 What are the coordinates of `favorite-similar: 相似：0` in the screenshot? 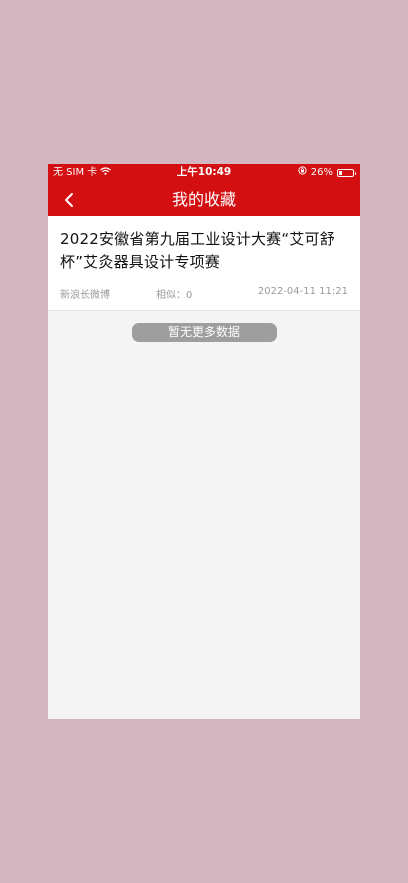 It's located at (174, 295).